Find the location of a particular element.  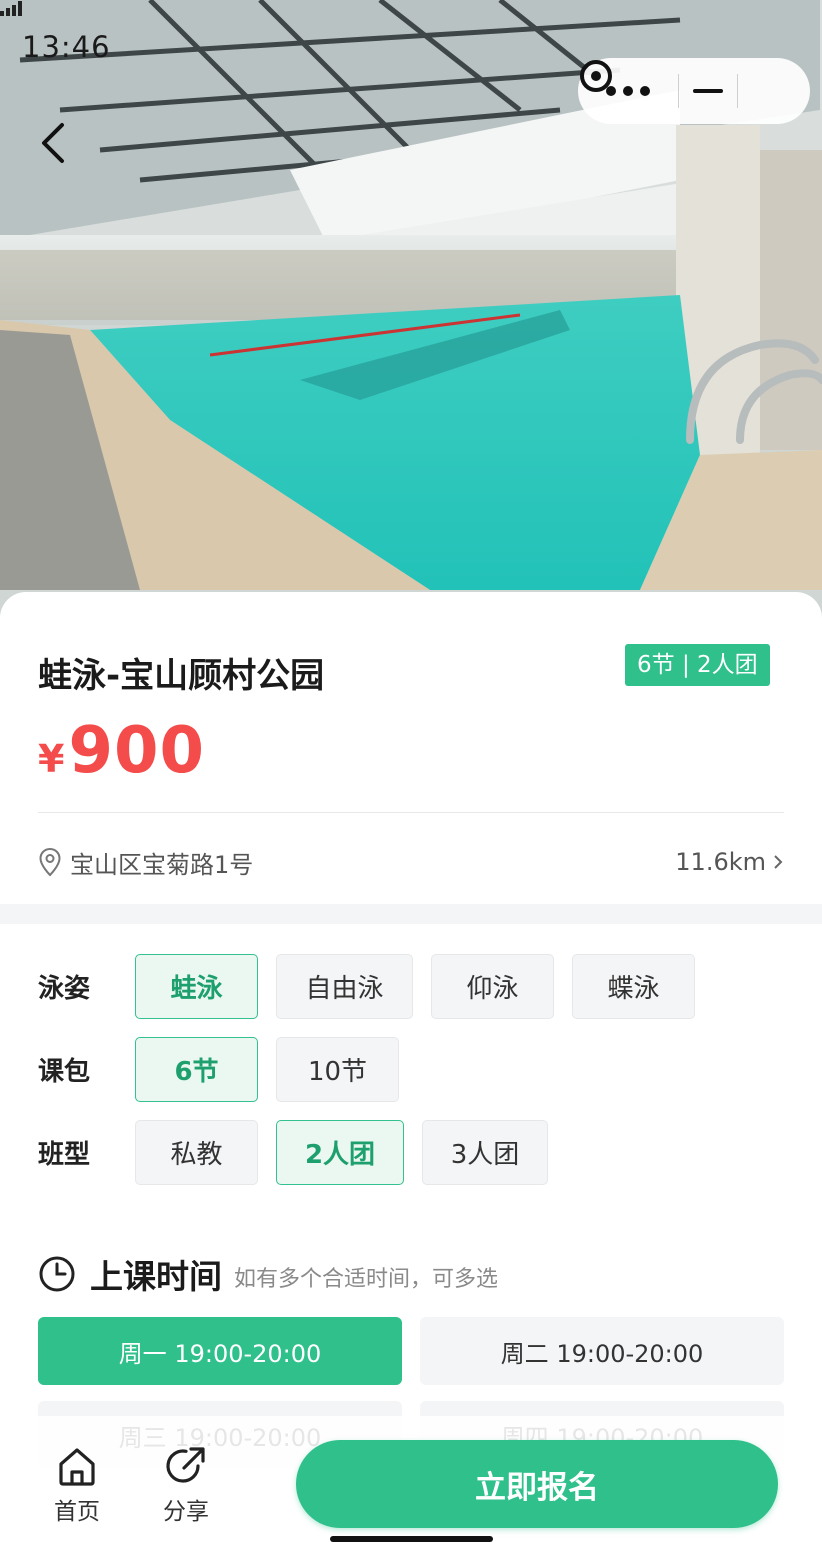

class-type-option-row: 班型 私教 2人团 3人团 is located at coordinates (302, 1152).